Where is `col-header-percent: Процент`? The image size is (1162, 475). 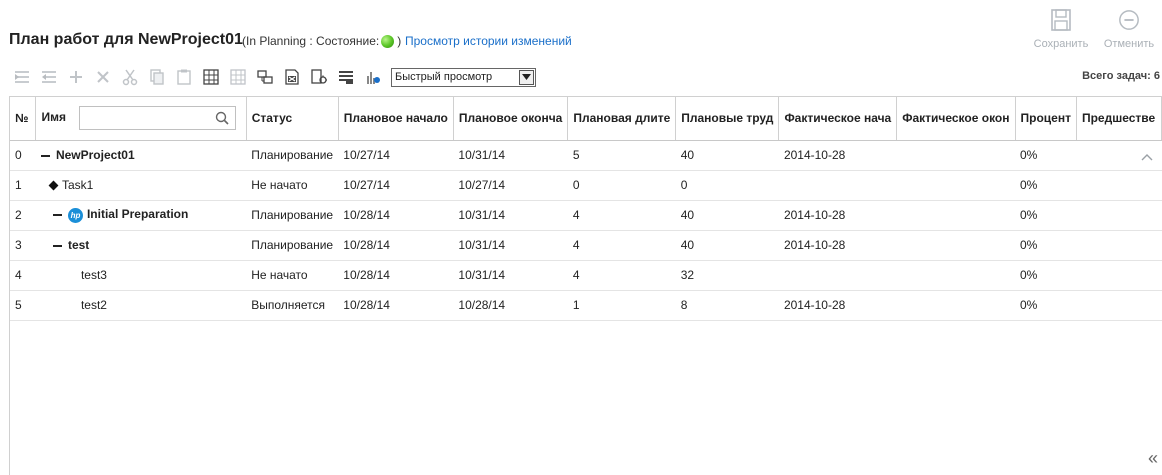
col-header-percent: Процент is located at coordinates (1046, 119).